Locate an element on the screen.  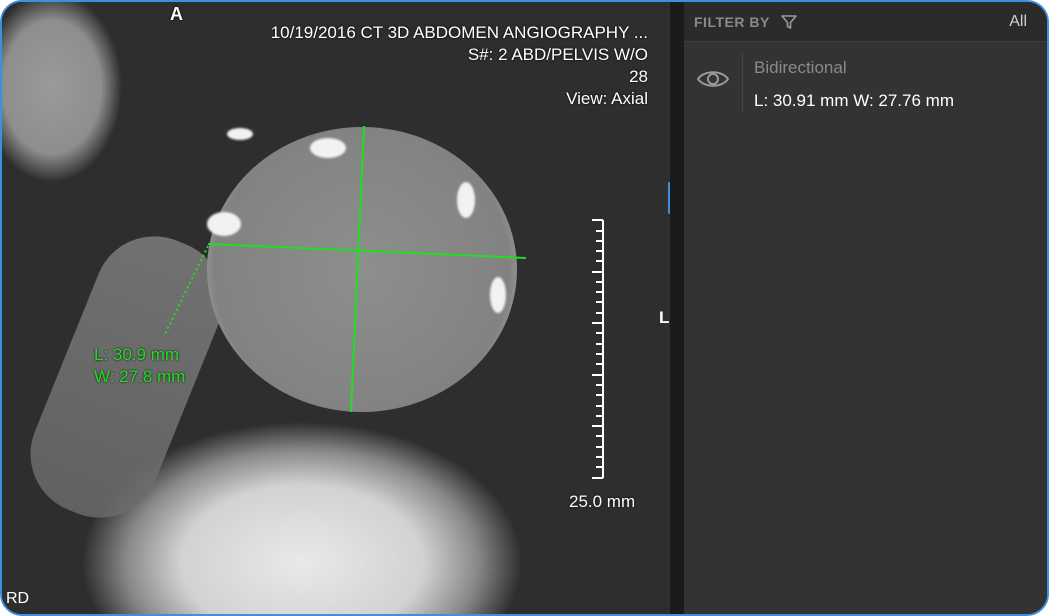
measurement-type: Bidirectional is located at coordinates (800, 67).